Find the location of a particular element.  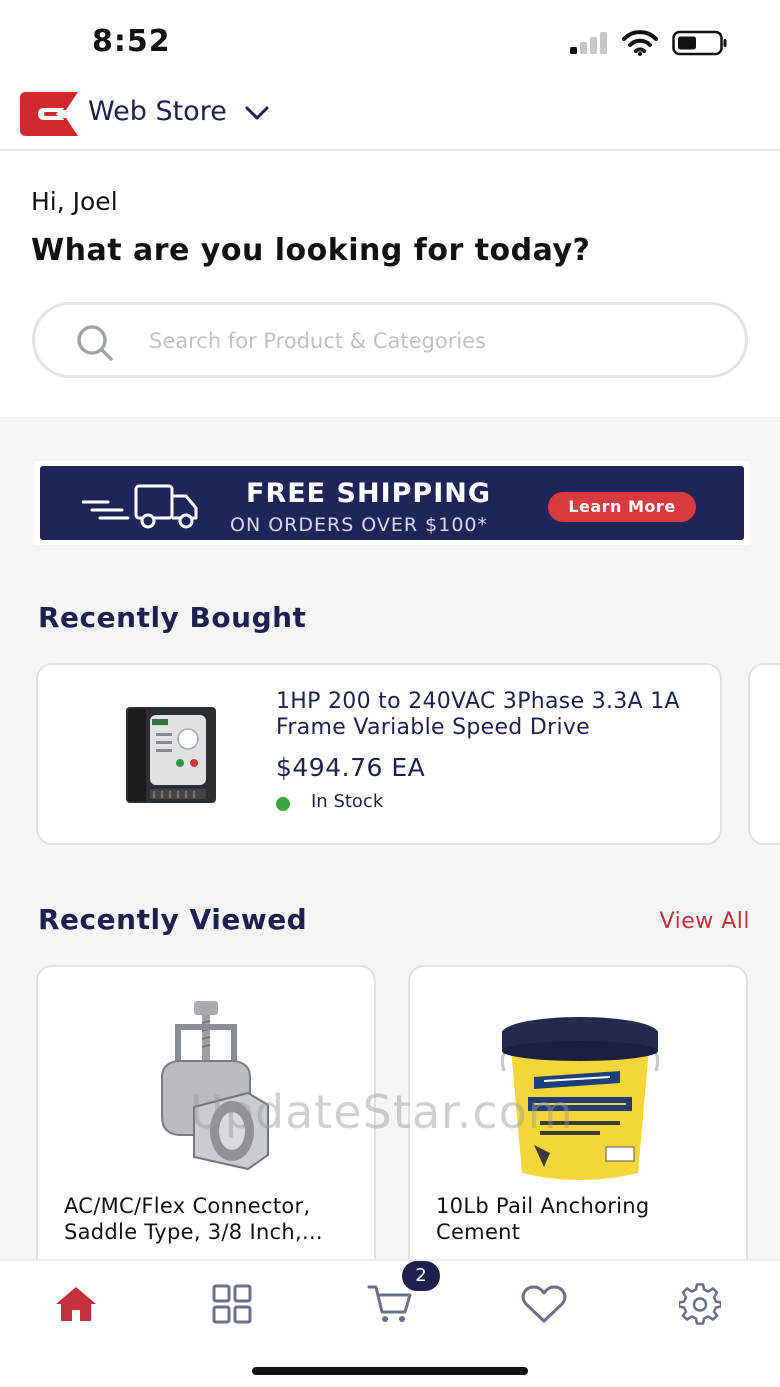

flex-connector-image is located at coordinates (215, 1086).